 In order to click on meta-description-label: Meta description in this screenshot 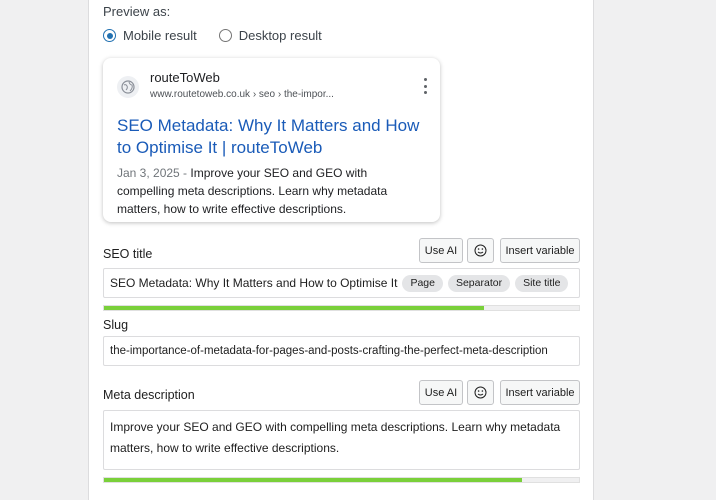, I will do `click(149, 395)`.